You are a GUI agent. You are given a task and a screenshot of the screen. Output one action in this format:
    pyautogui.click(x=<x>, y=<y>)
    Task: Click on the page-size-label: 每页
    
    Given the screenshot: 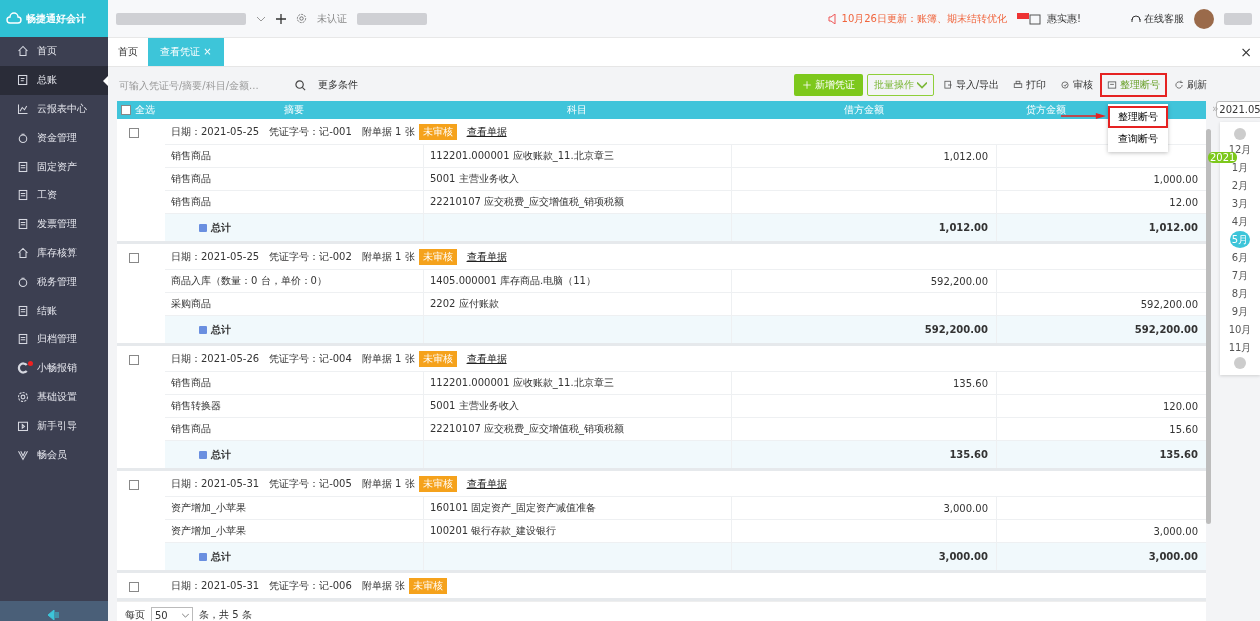 What is the action you would take?
    pyautogui.click(x=135, y=614)
    